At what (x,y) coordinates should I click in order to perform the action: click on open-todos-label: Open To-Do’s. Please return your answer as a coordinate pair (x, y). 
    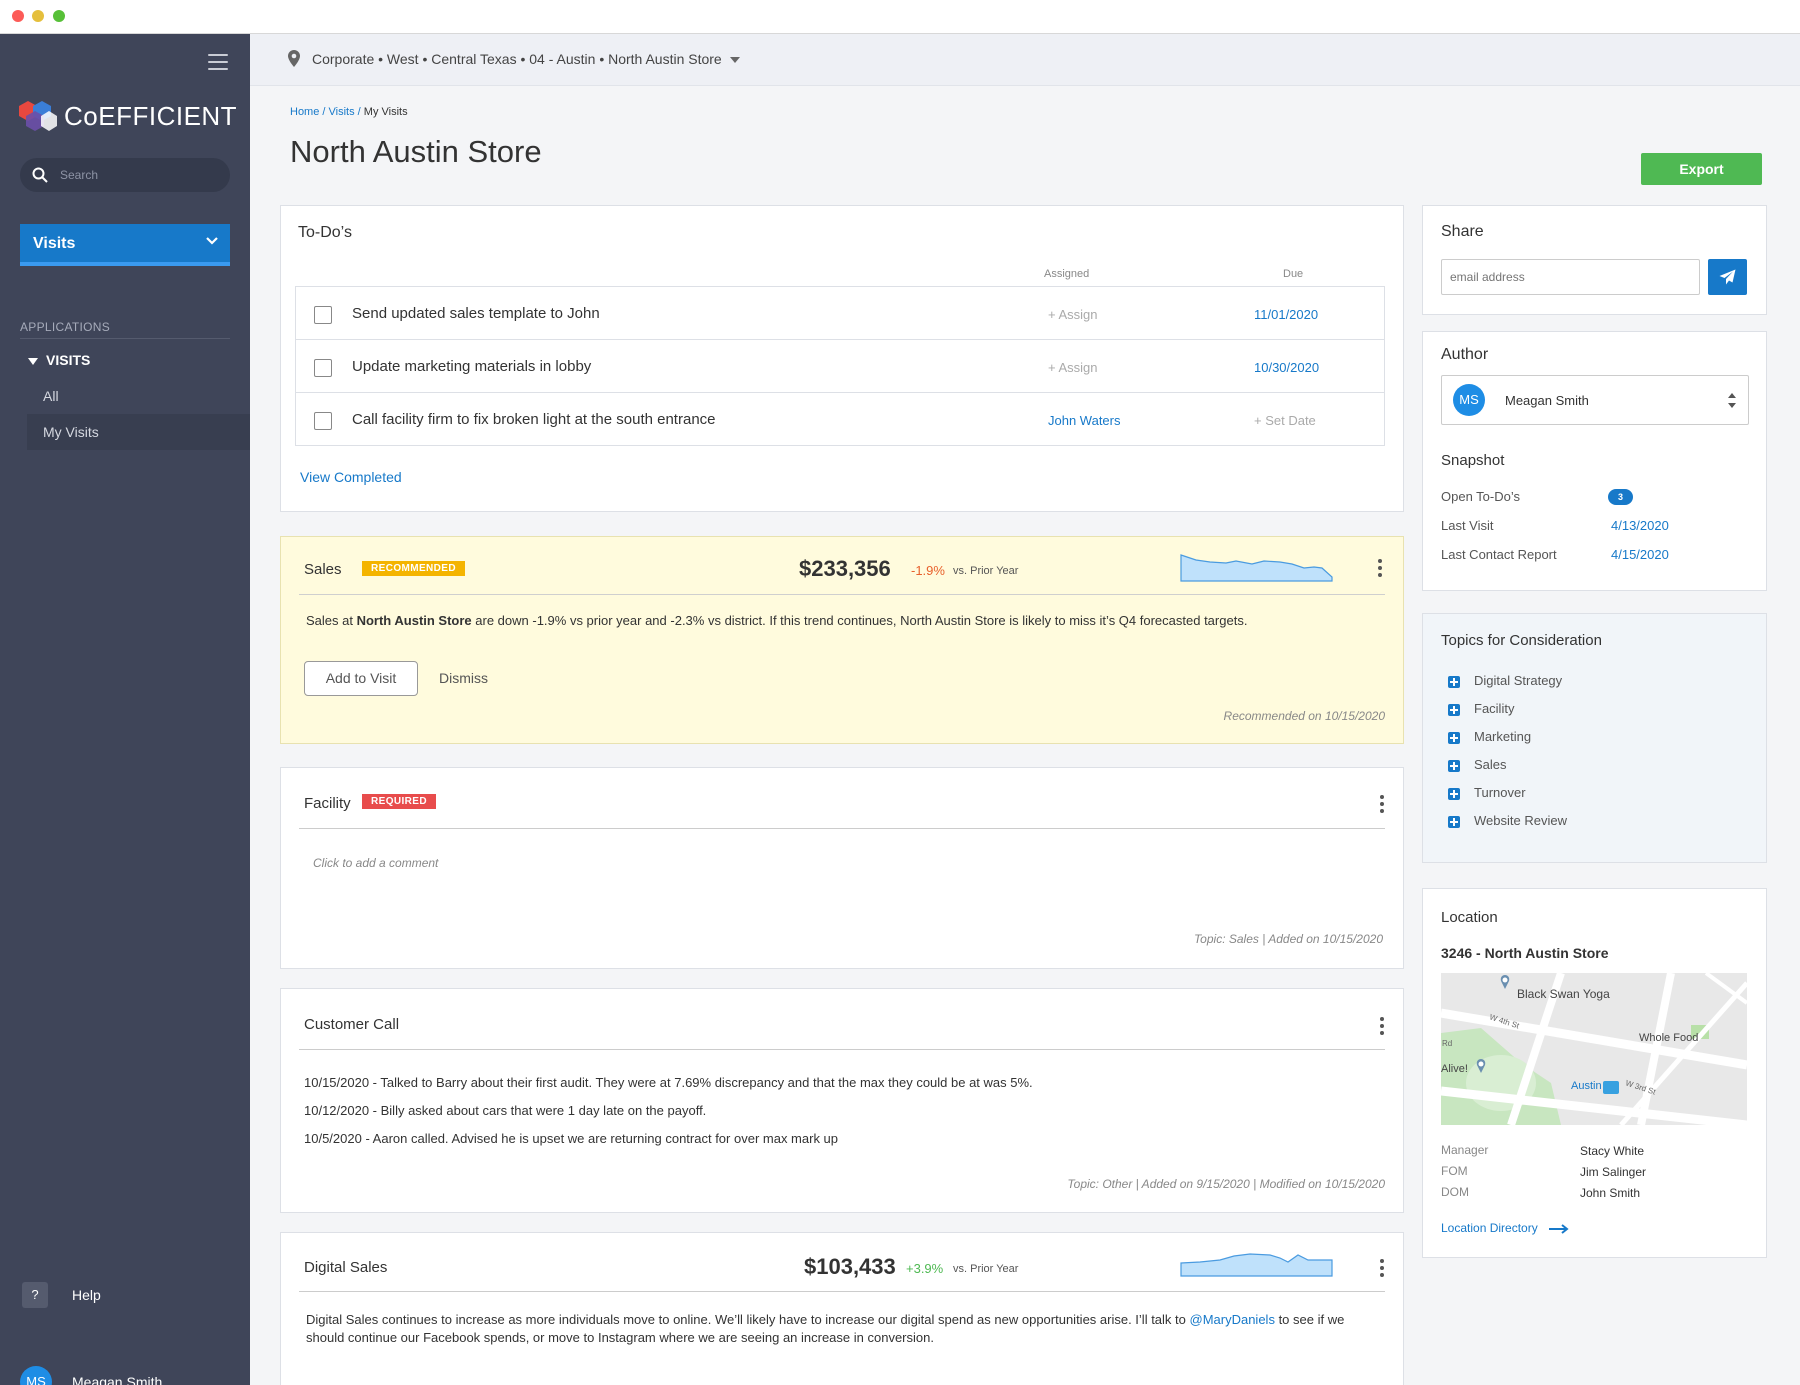
    Looking at the image, I should click on (1481, 496).